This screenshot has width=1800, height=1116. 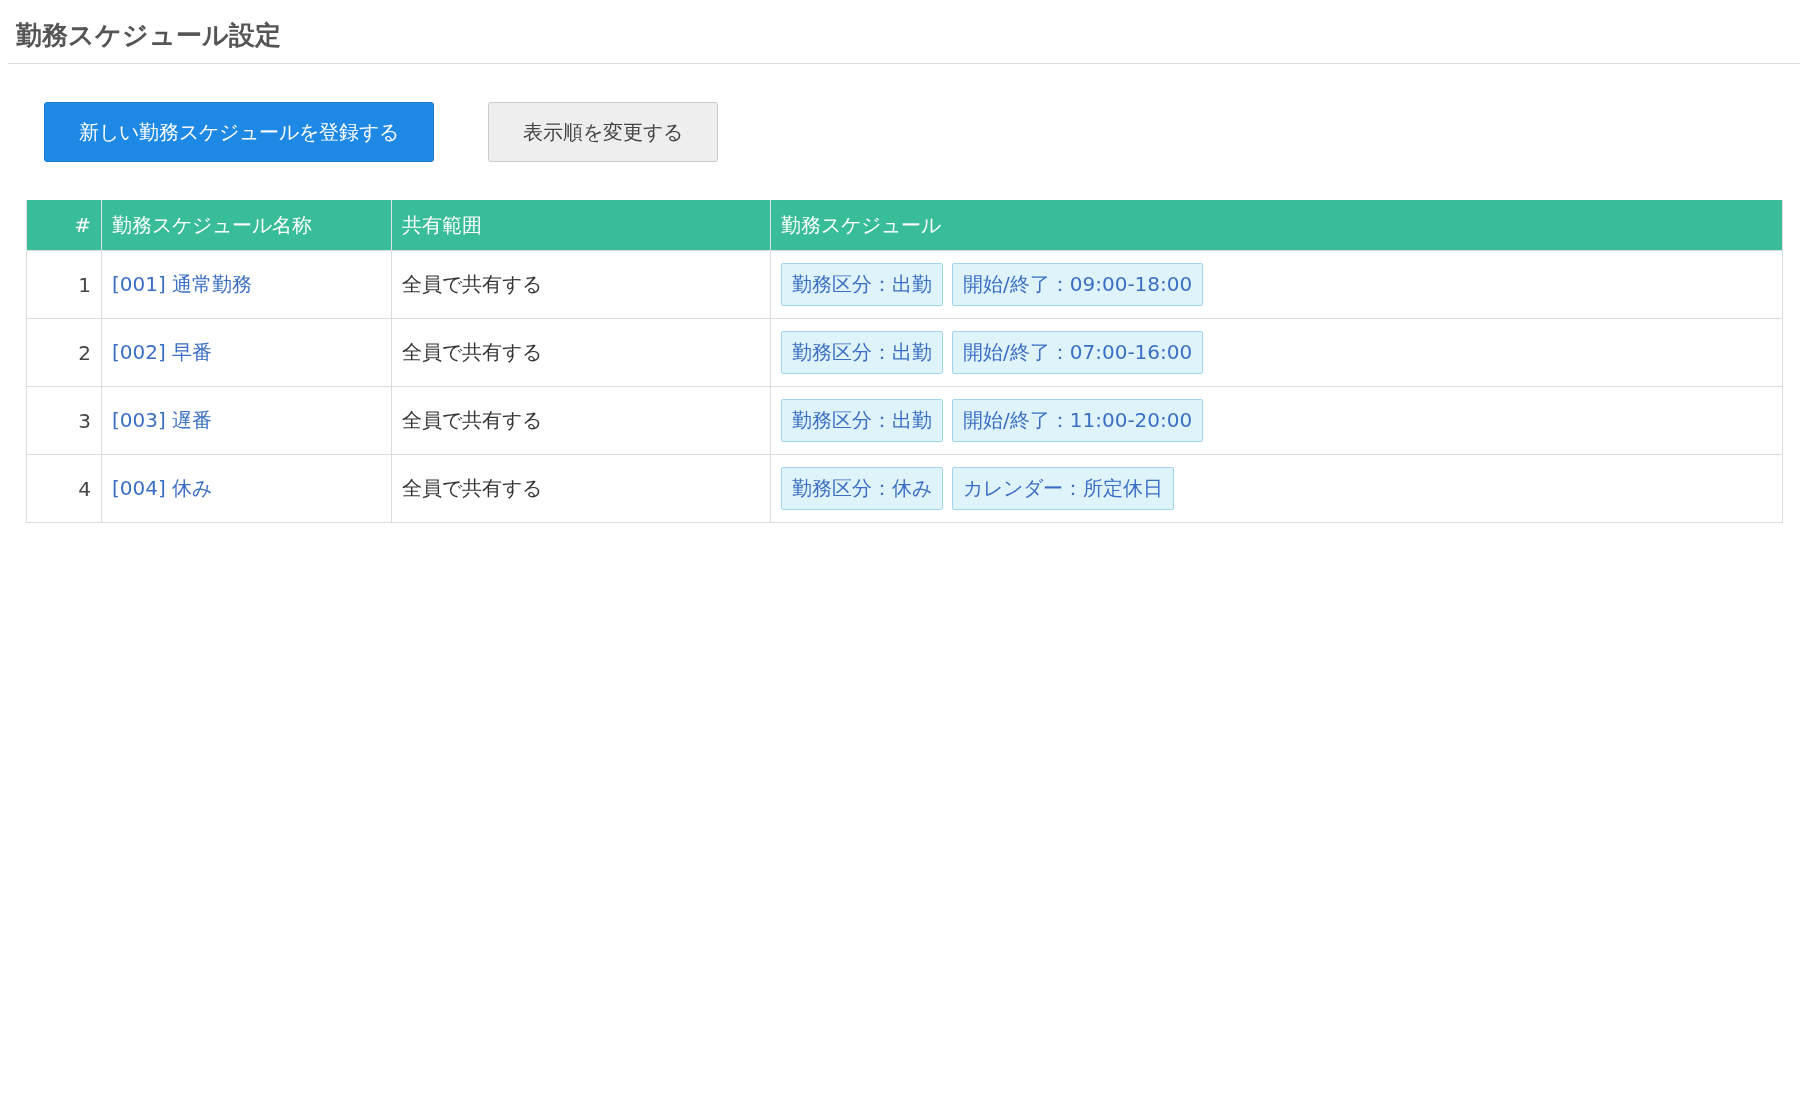 I want to click on reorder-button: 表示順を変更する, so click(x=603, y=132).